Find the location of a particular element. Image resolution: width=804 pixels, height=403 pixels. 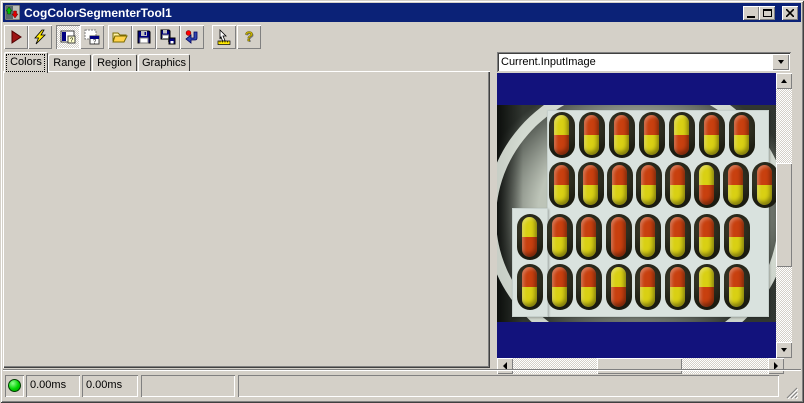

float-window-icon: ? is located at coordinates (92, 37).